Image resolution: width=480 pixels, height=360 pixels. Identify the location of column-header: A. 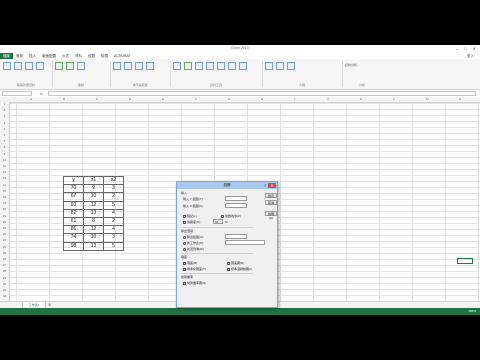
(31, 99).